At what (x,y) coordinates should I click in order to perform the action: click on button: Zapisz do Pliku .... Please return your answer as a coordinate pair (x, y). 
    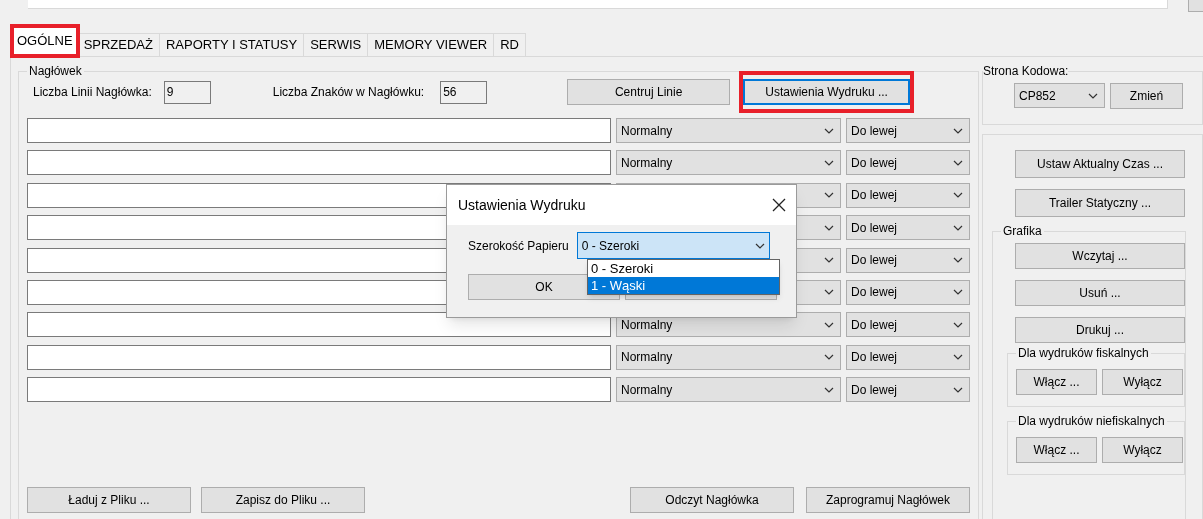
    Looking at the image, I should click on (283, 500).